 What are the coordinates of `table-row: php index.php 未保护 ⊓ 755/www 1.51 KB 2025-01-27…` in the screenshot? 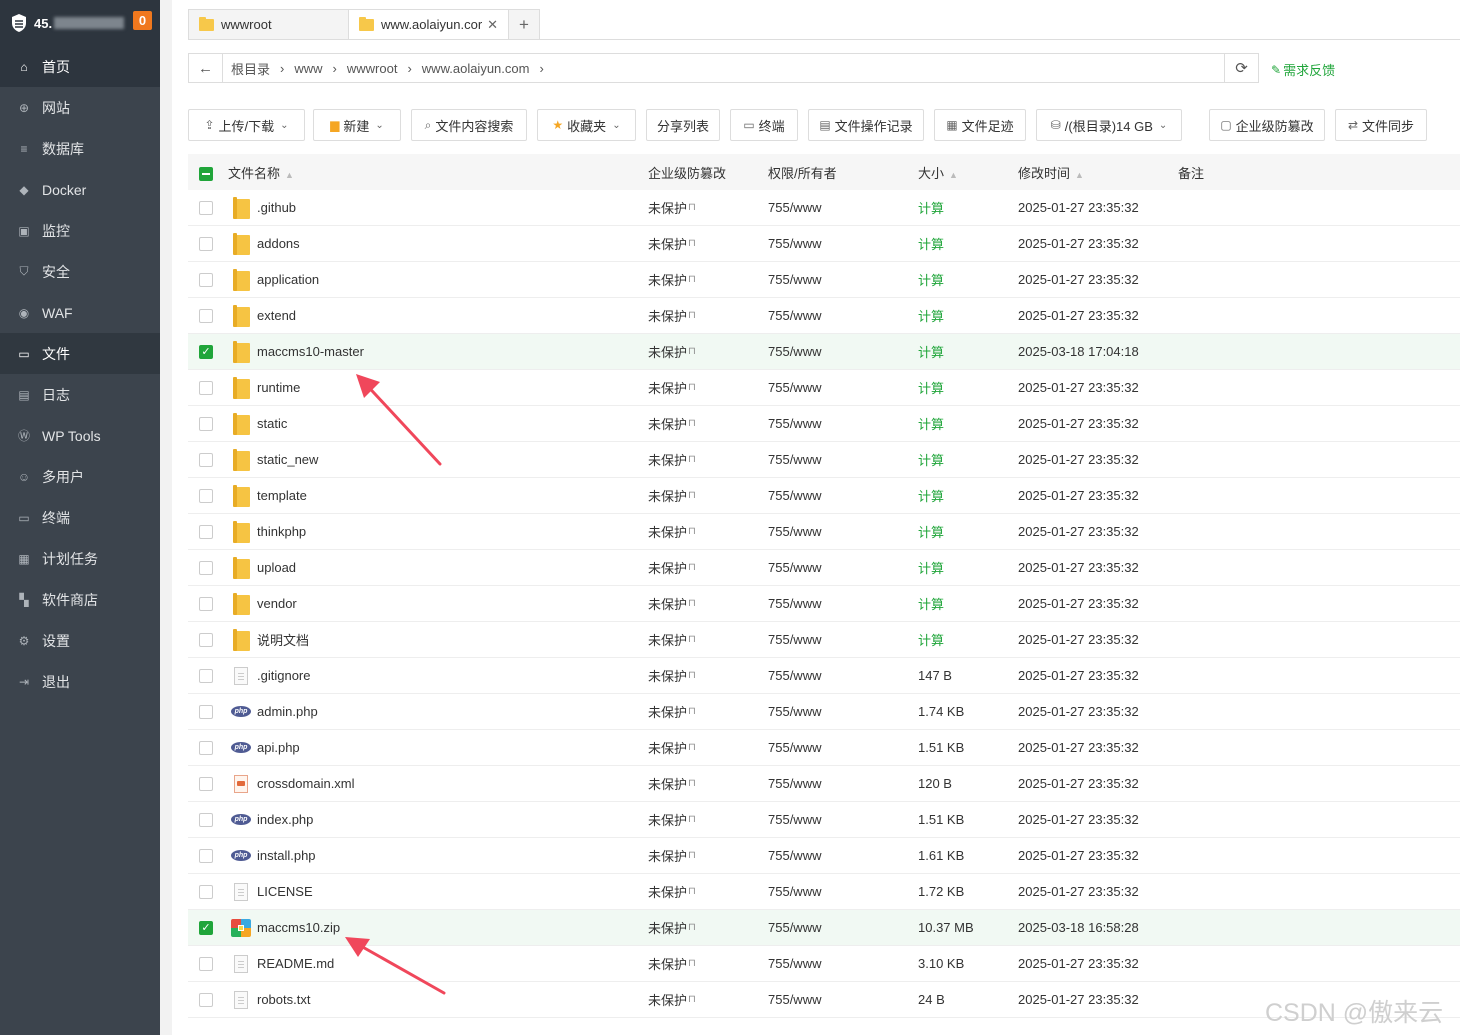 It's located at (824, 820).